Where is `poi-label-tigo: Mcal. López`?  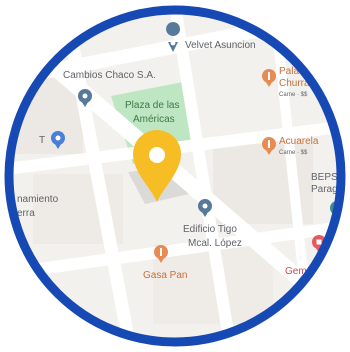 poi-label-tigo: Mcal. López is located at coordinates (215, 243).